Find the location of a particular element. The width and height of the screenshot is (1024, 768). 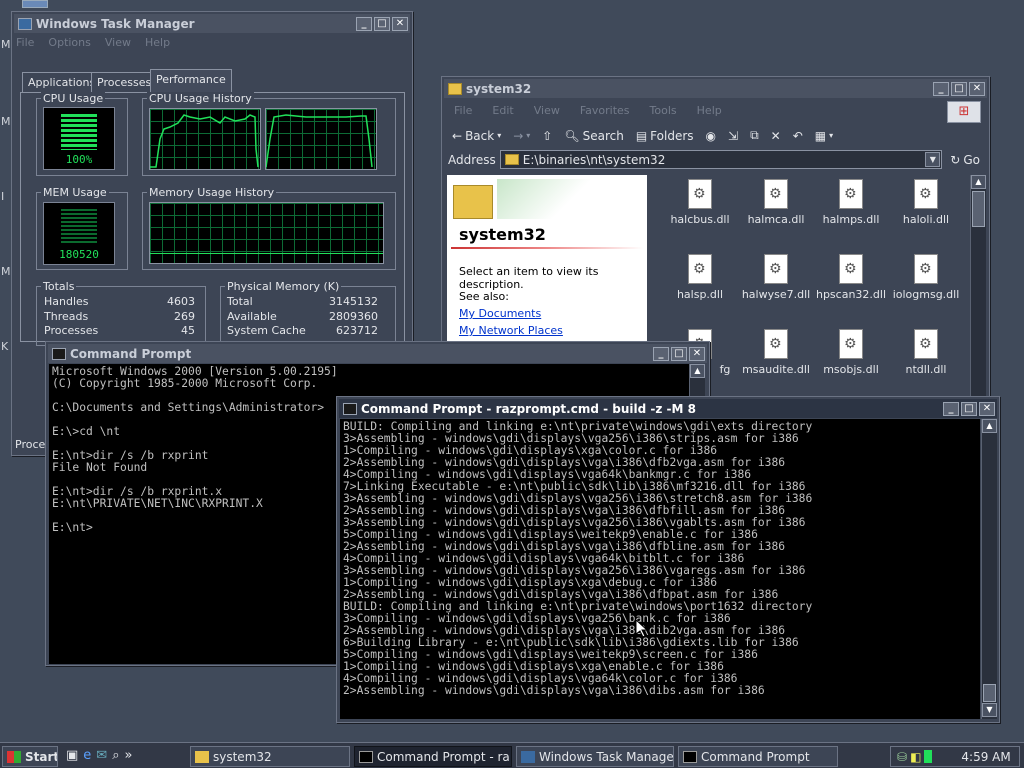

folders-icon: ▤ is located at coordinates (641, 135).